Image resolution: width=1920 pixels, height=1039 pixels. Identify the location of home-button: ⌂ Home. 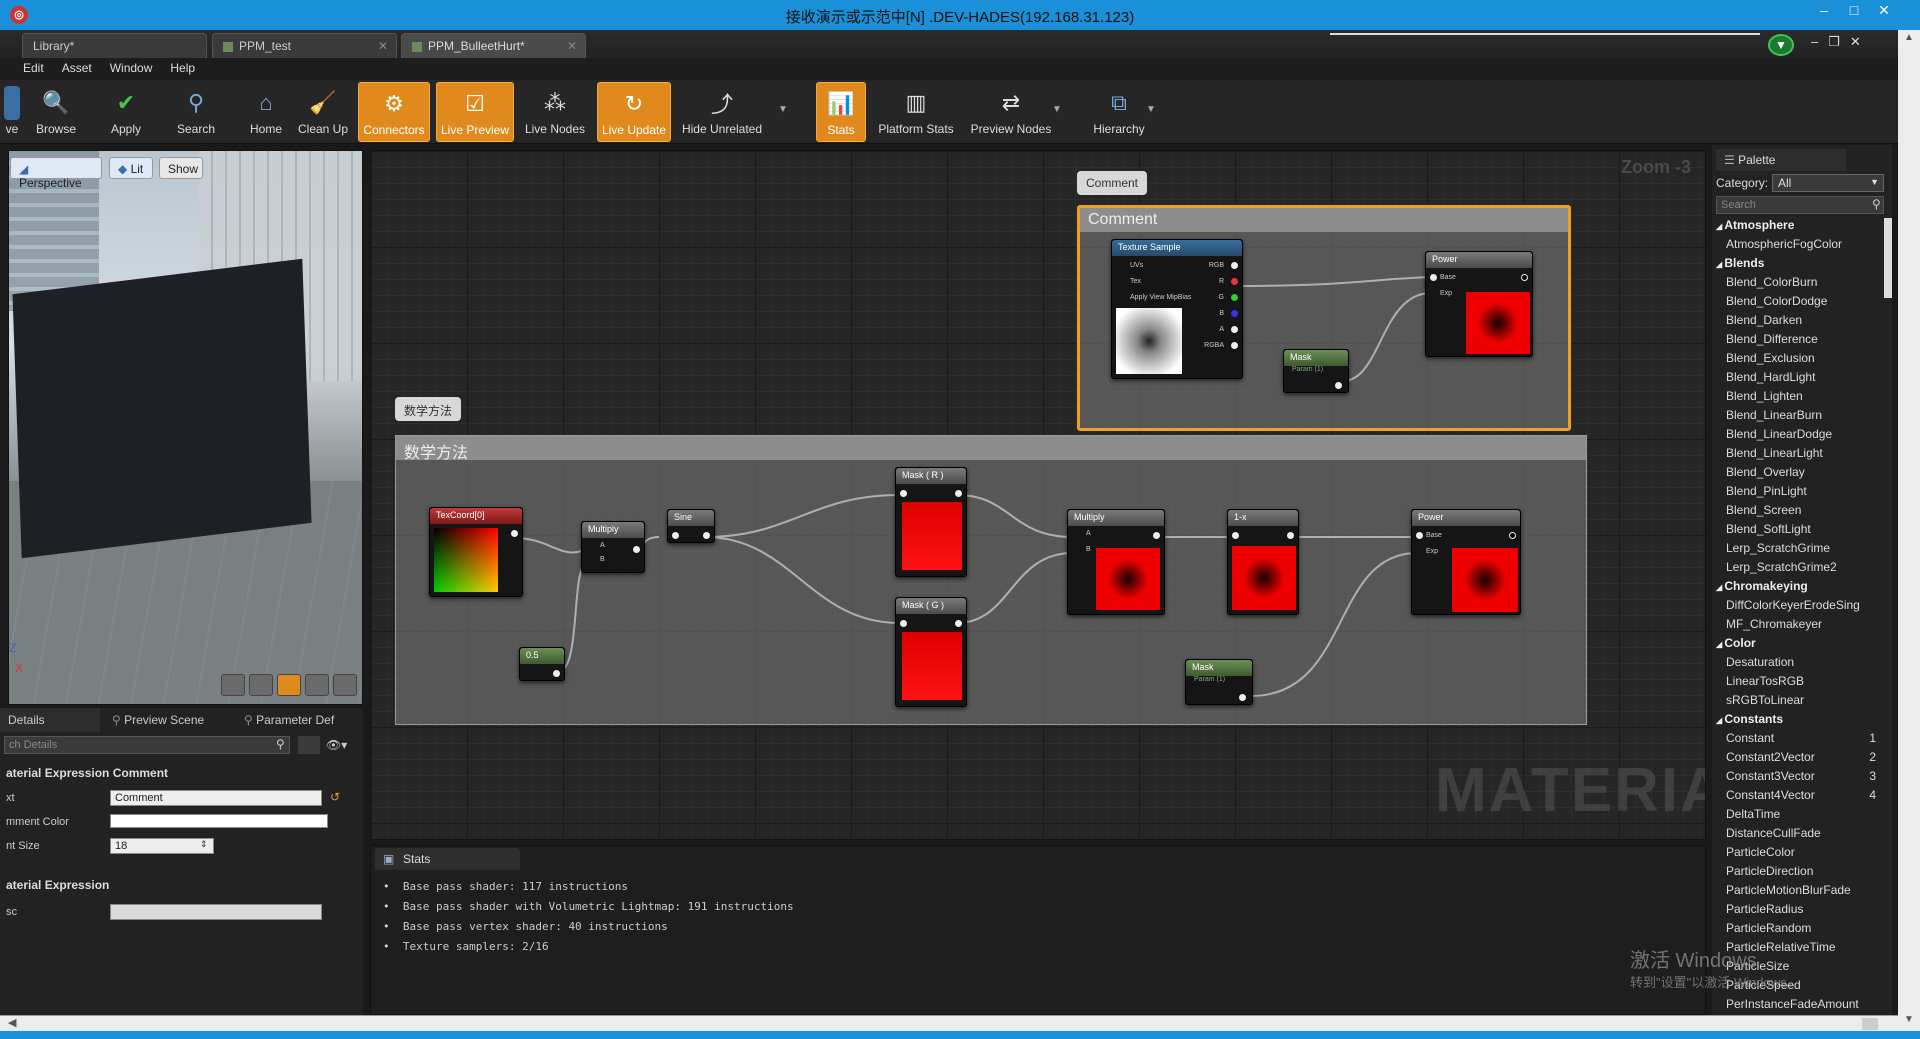
(266, 112).